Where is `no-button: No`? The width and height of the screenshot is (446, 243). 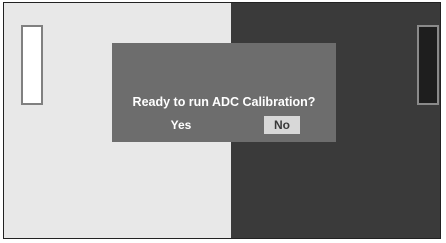 no-button: No is located at coordinates (282, 125).